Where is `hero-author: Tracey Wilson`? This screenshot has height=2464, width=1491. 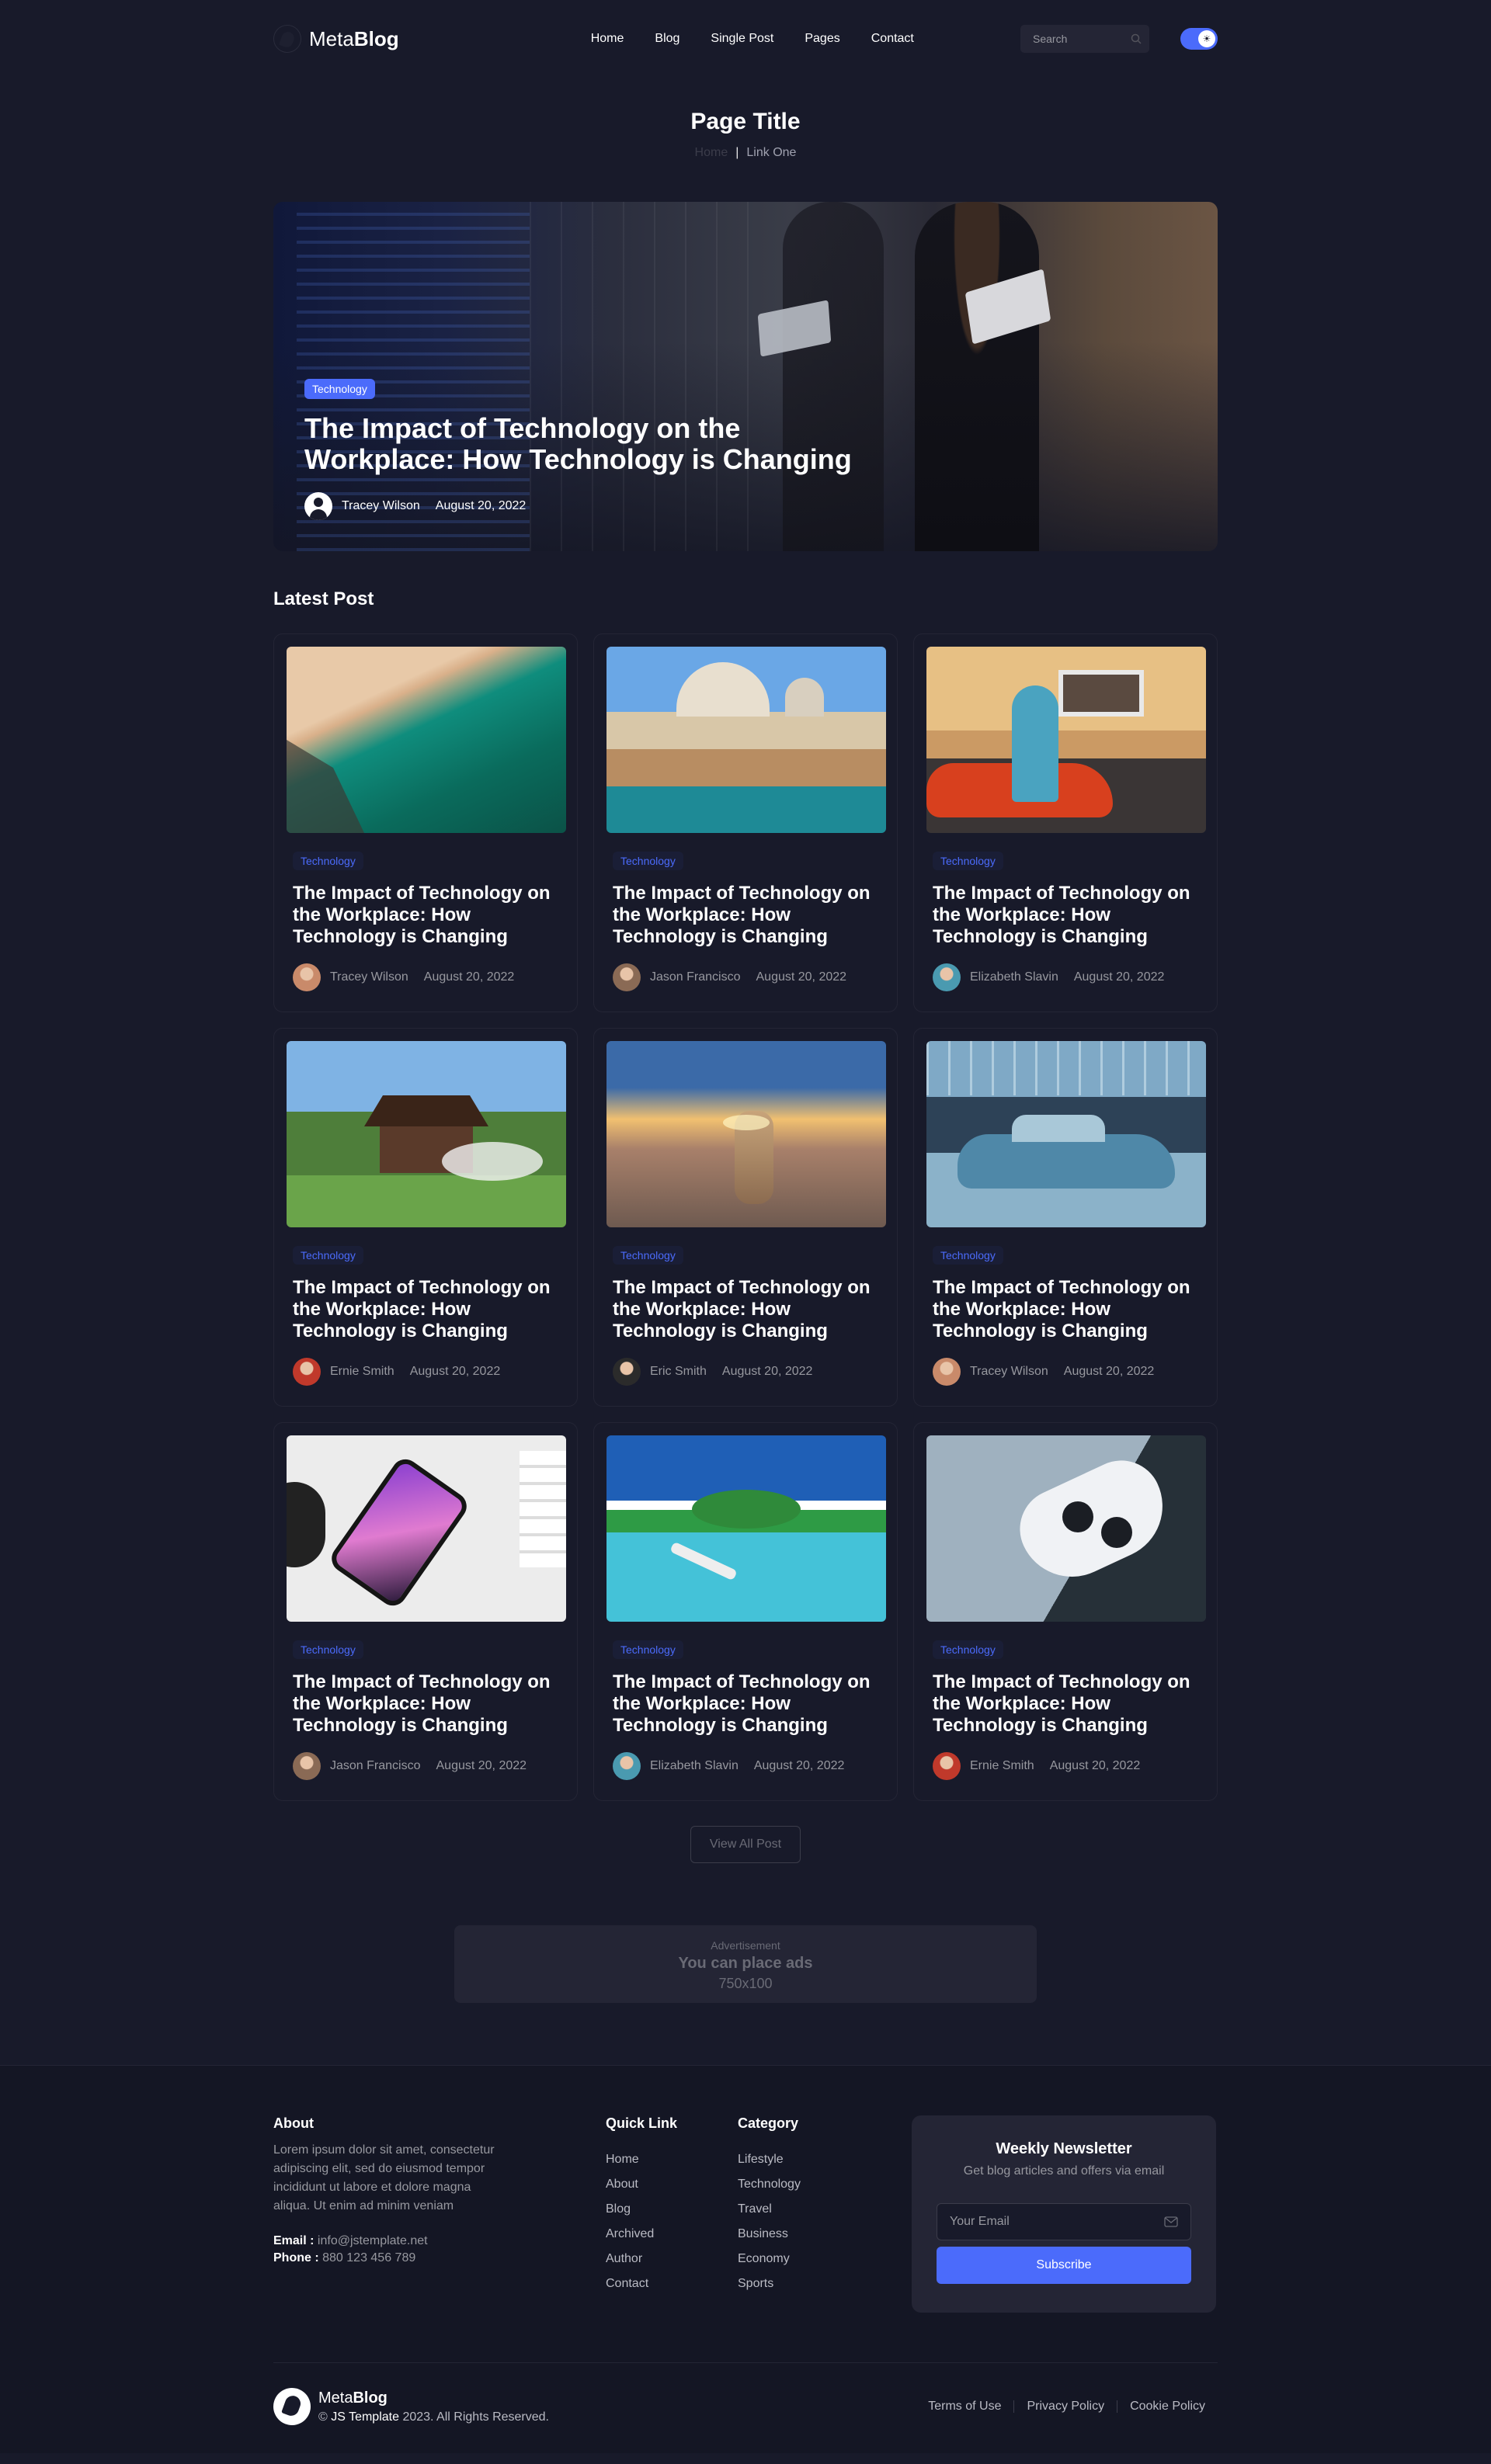
hero-author: Tracey Wilson is located at coordinates (362, 506).